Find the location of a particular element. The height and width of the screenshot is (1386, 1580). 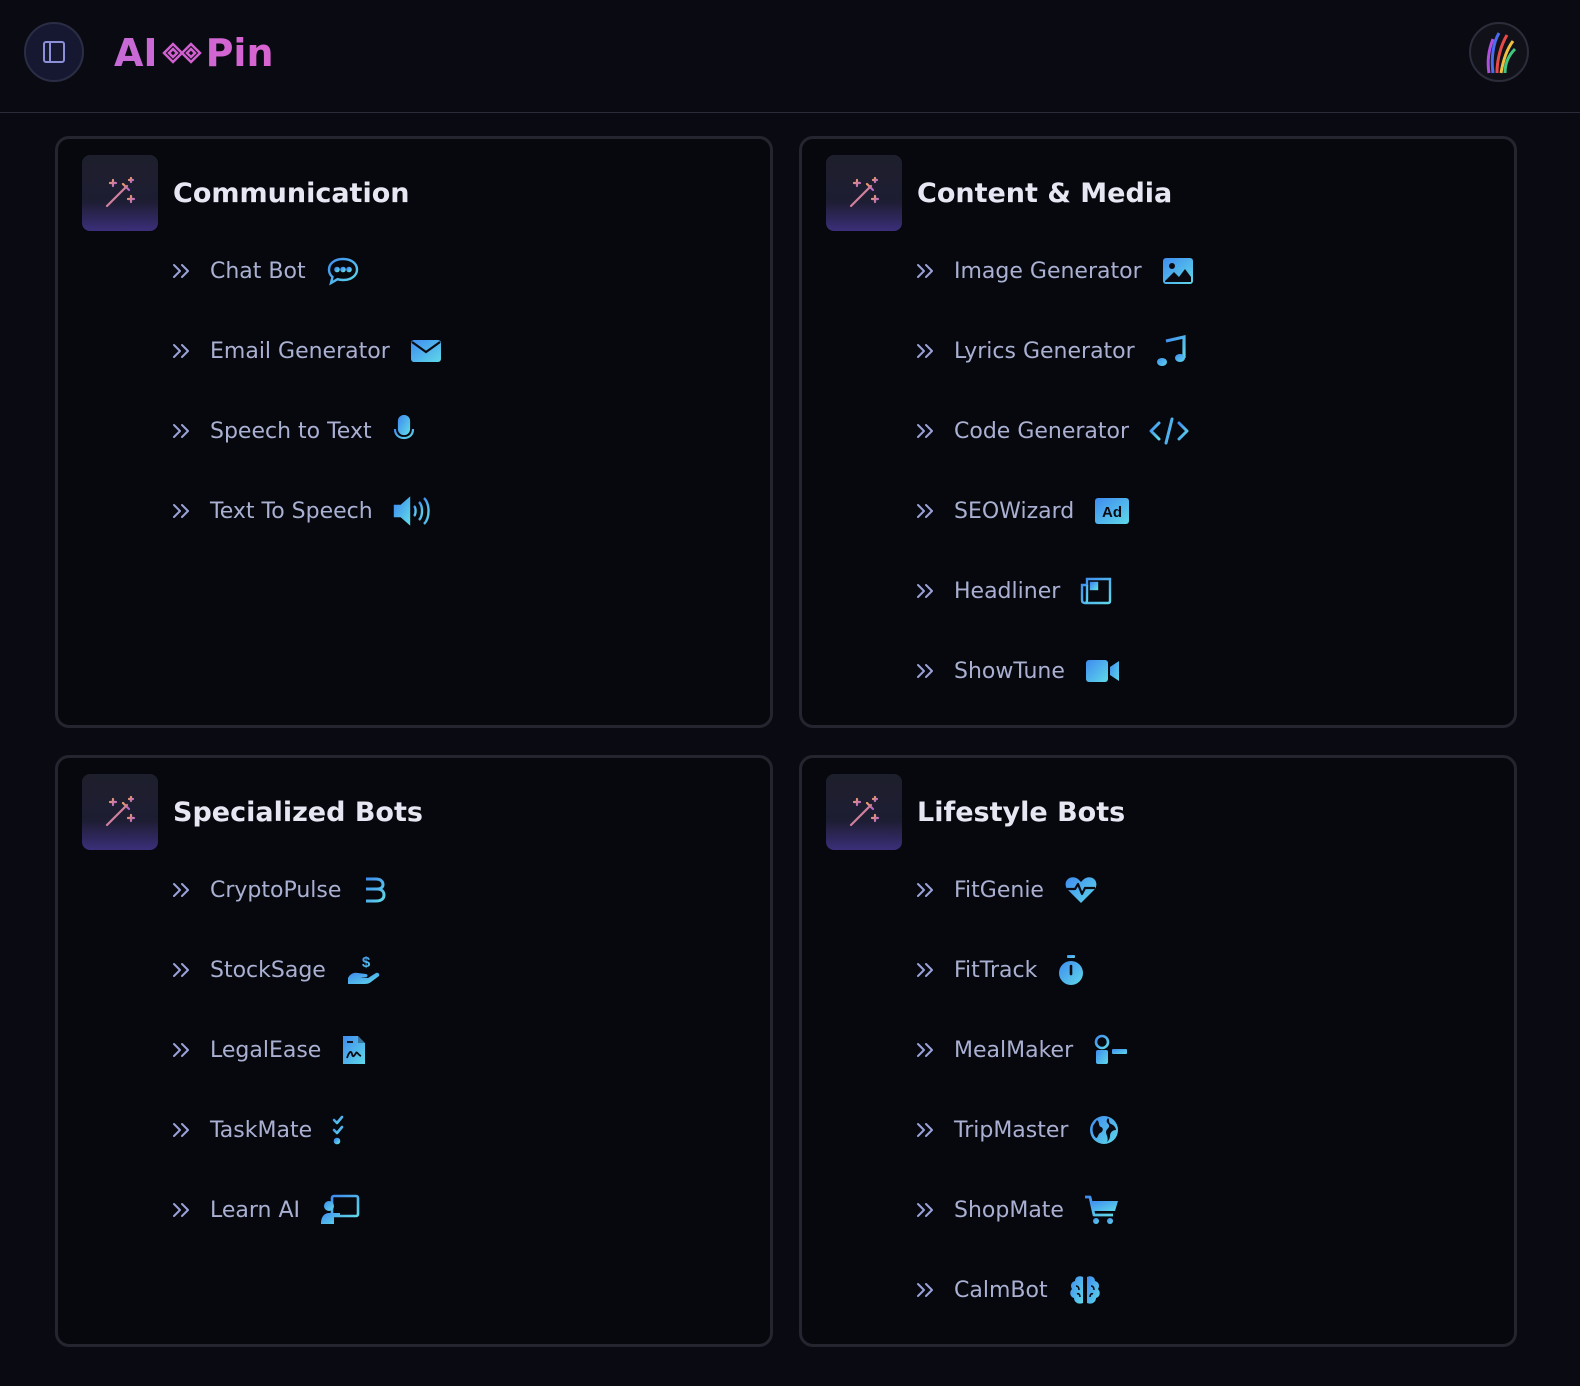

app-logo: AI Pin is located at coordinates (194, 53).